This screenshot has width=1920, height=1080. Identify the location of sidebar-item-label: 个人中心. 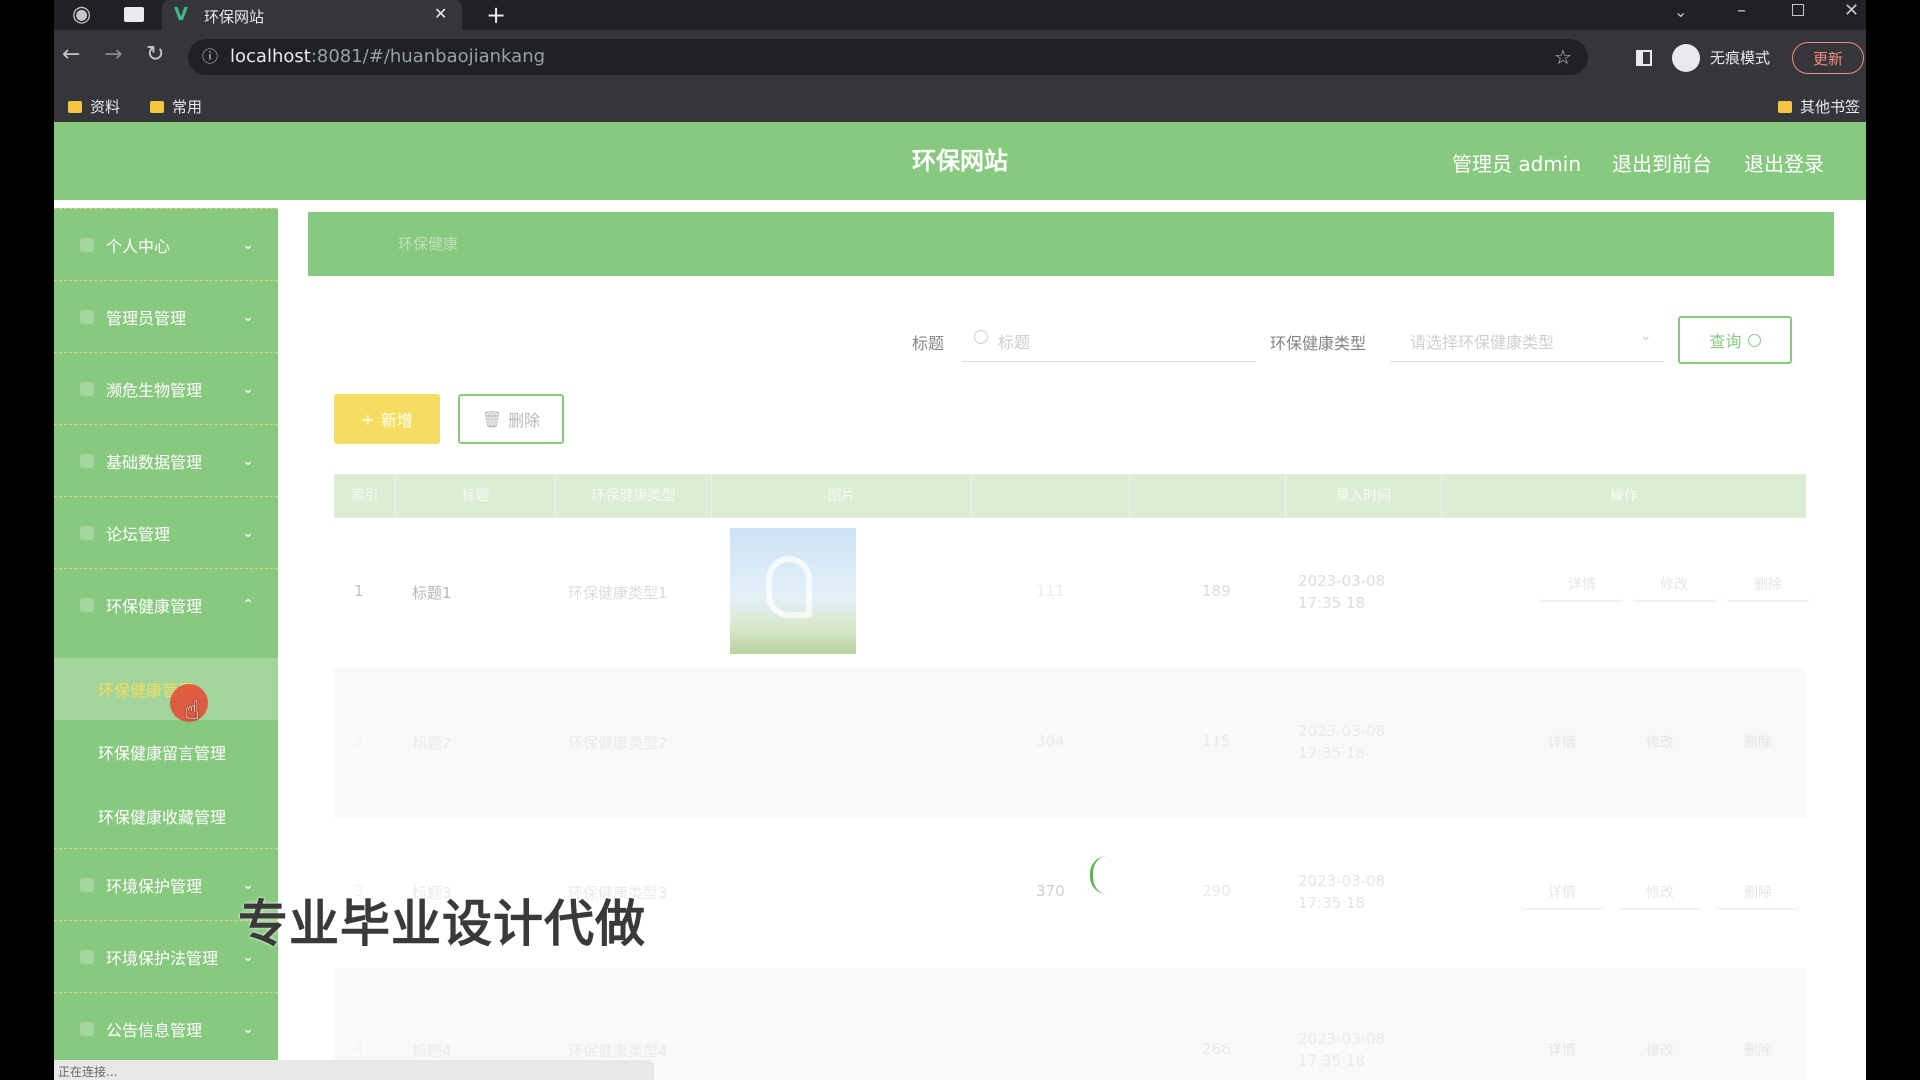
(138, 246).